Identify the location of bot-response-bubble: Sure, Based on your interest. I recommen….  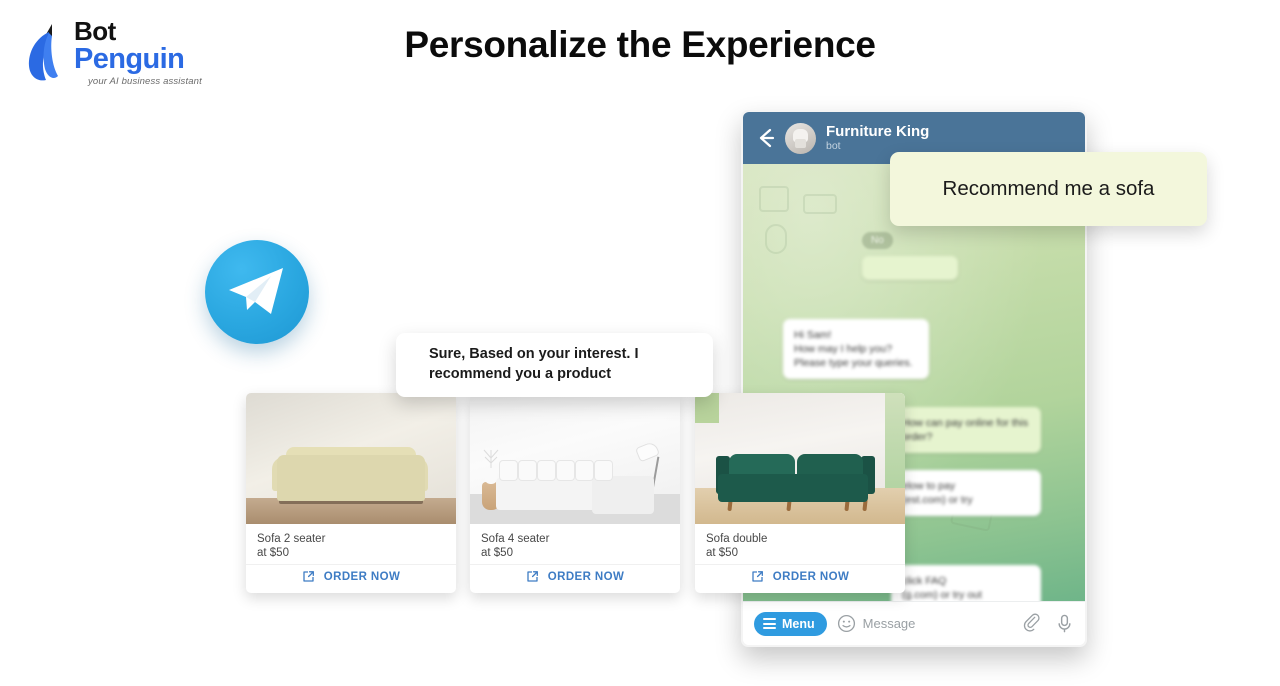
(554, 365).